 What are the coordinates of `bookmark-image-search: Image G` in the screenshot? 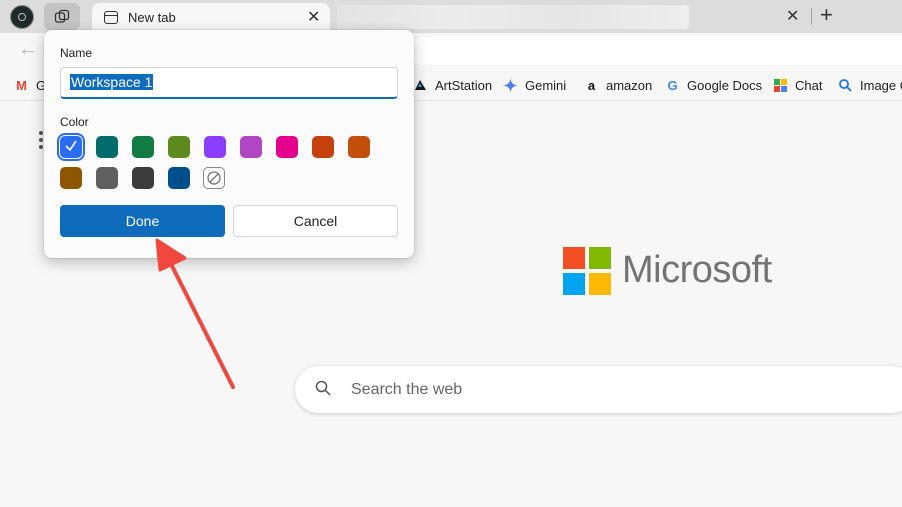 It's located at (870, 85).